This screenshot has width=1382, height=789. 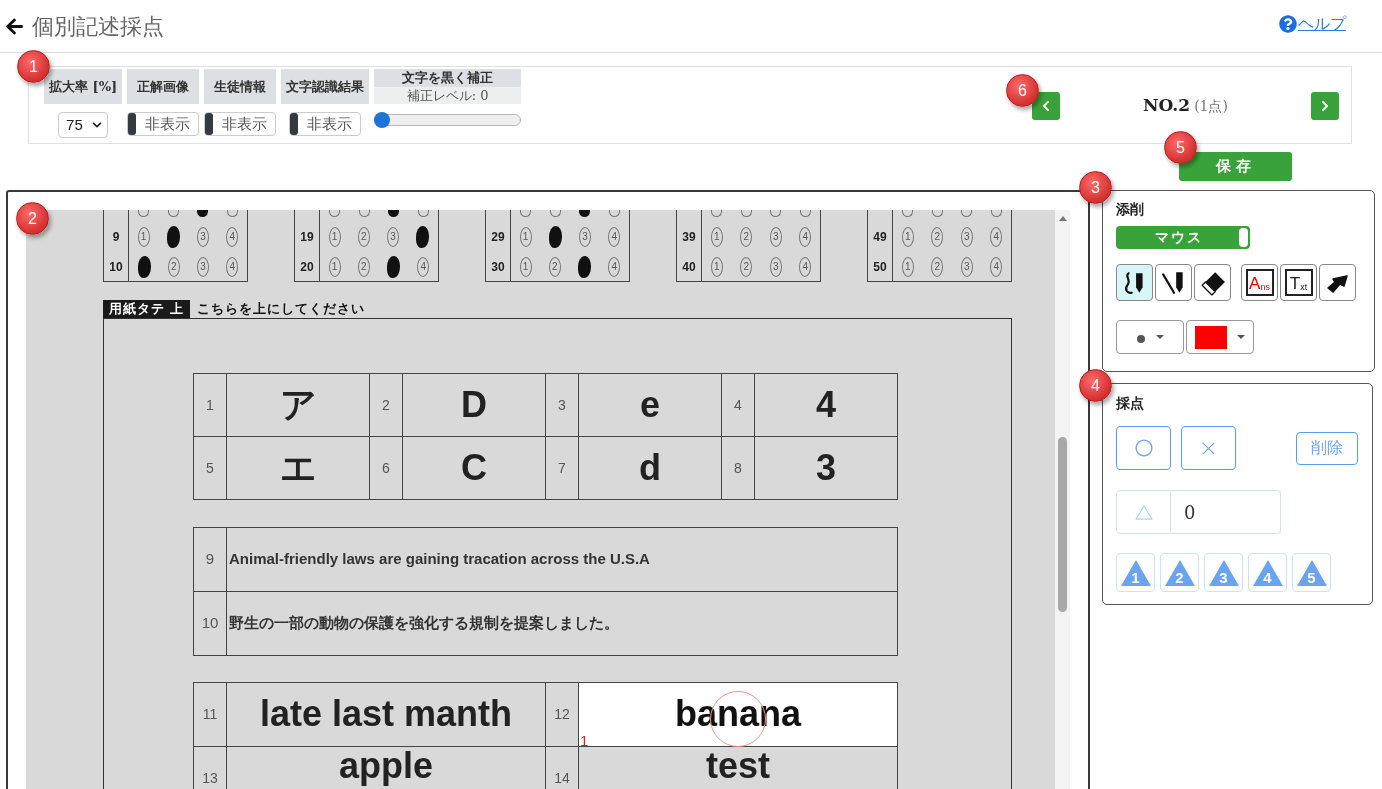 I want to click on answer-cell: D, so click(x=474, y=405).